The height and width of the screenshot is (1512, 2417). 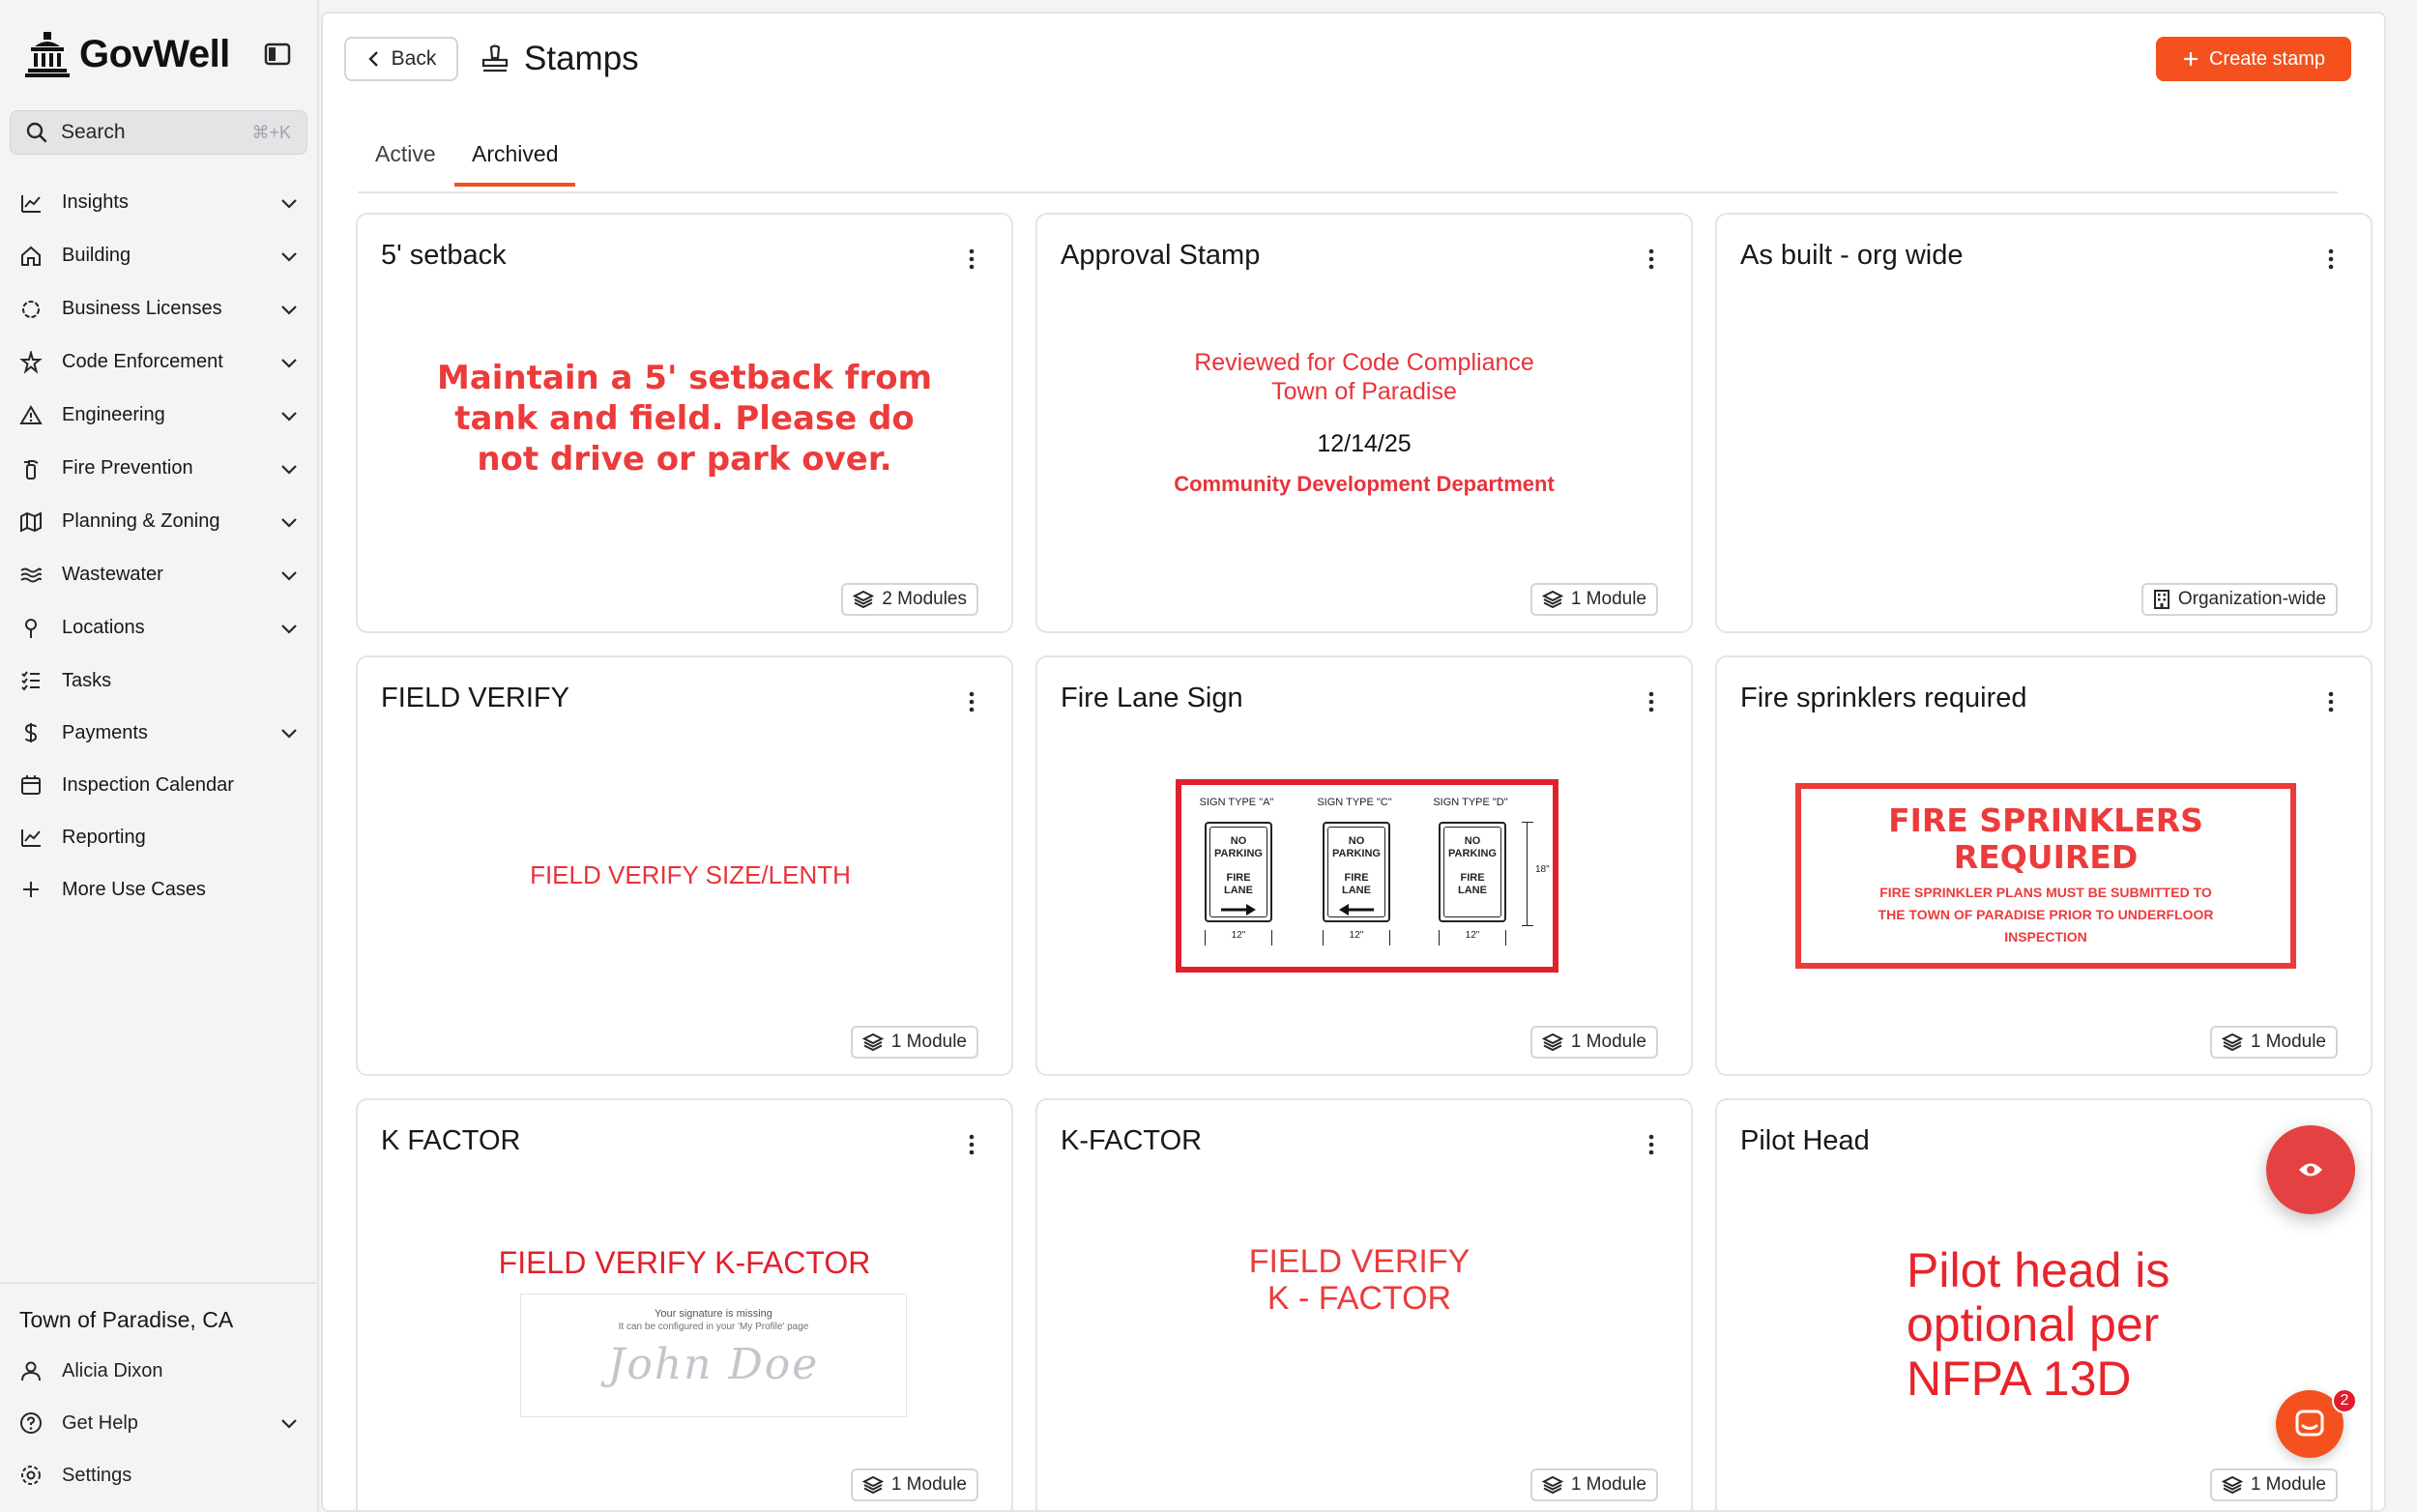 I want to click on govwell-logo-icon, so click(x=47, y=54).